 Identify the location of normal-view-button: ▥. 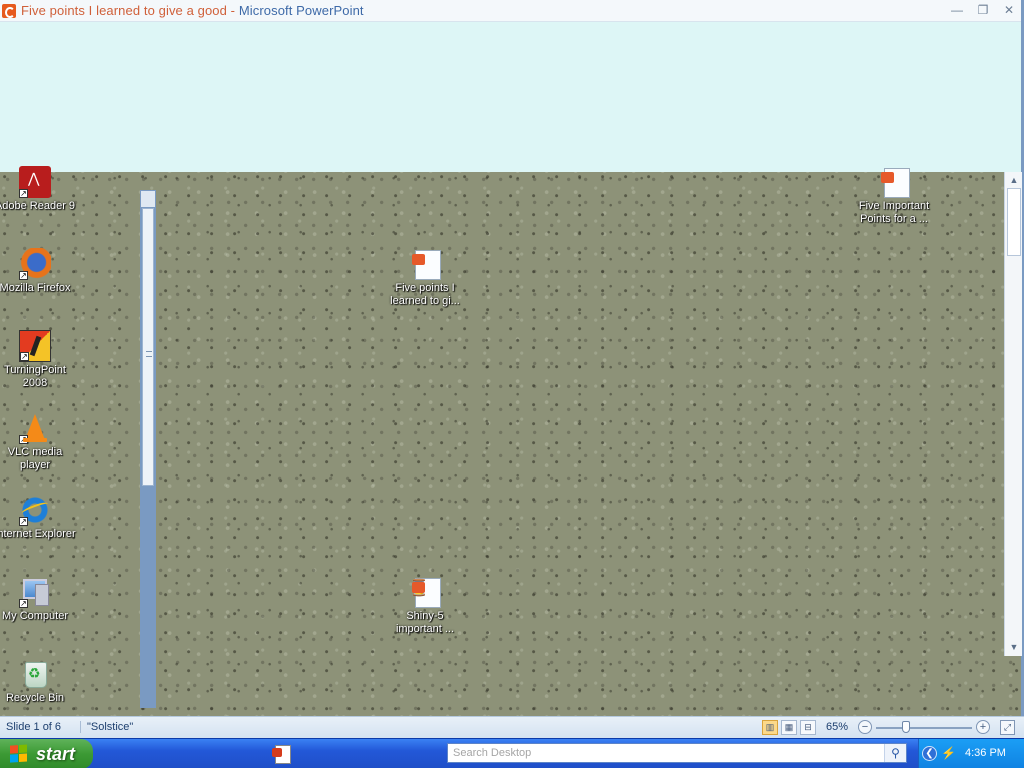
(770, 727).